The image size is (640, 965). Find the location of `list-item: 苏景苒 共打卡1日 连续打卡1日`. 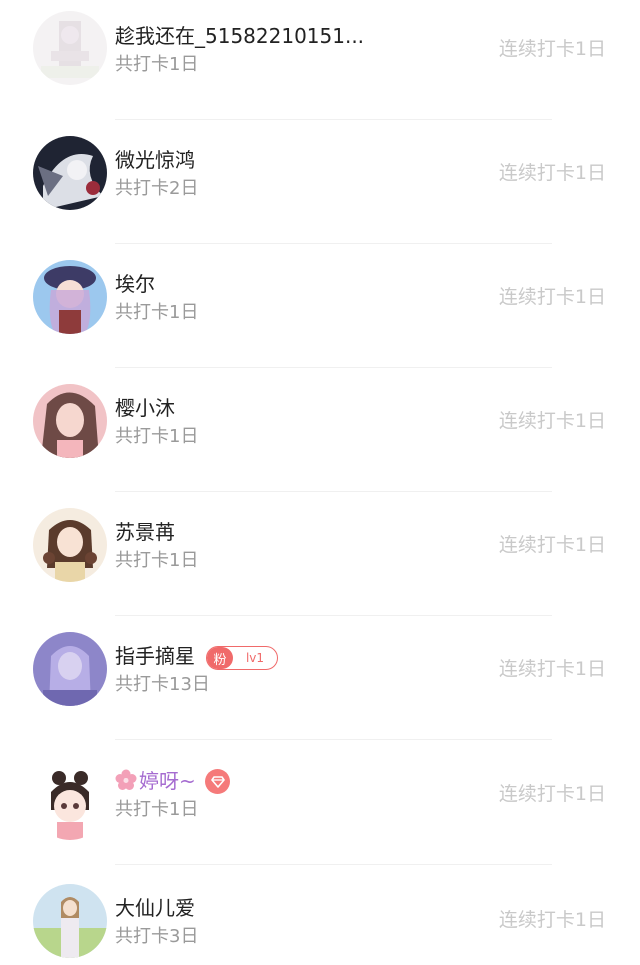

list-item: 苏景苒 共打卡1日 连续打卡1日 is located at coordinates (320, 558).